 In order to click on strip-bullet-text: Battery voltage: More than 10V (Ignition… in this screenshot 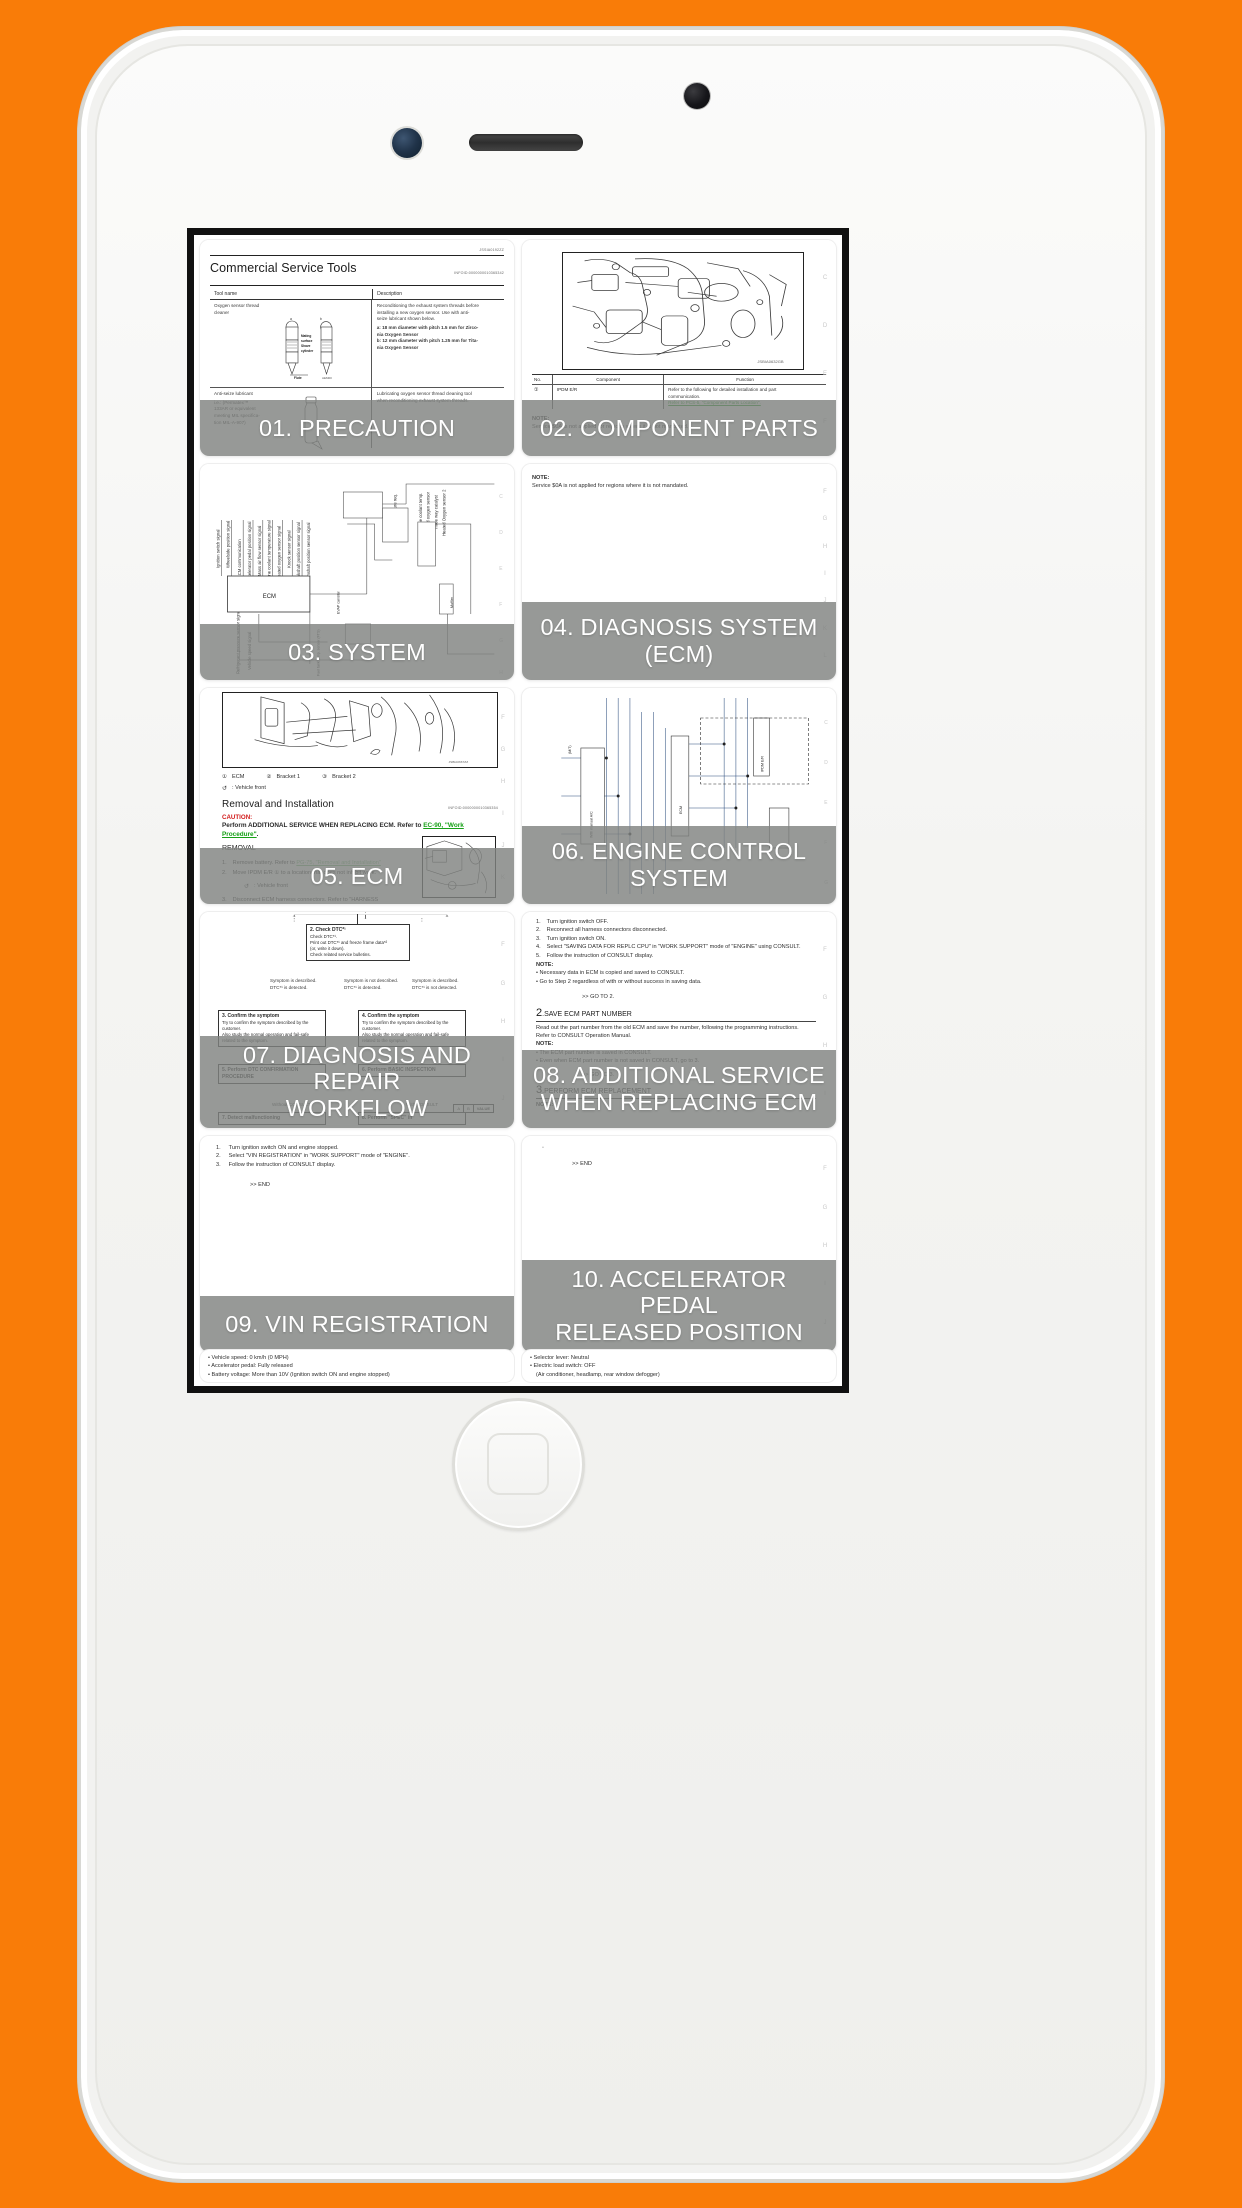, I will do `click(300, 1374)`.